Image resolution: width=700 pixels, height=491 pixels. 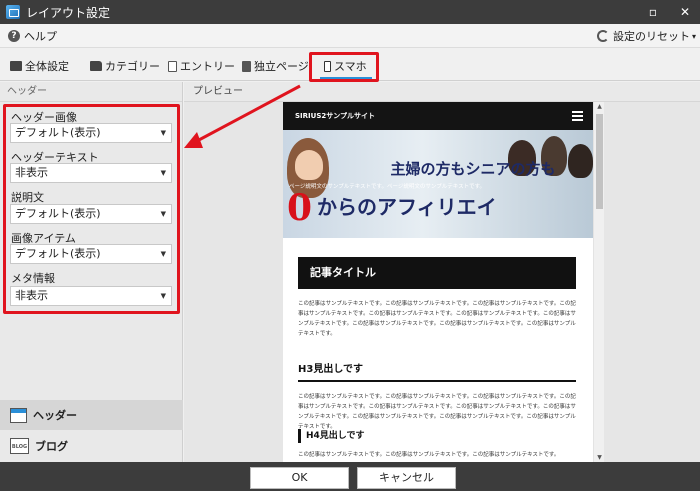 I want to click on reset-settings-menu: 設定のリセット ▾, so click(x=646, y=36).